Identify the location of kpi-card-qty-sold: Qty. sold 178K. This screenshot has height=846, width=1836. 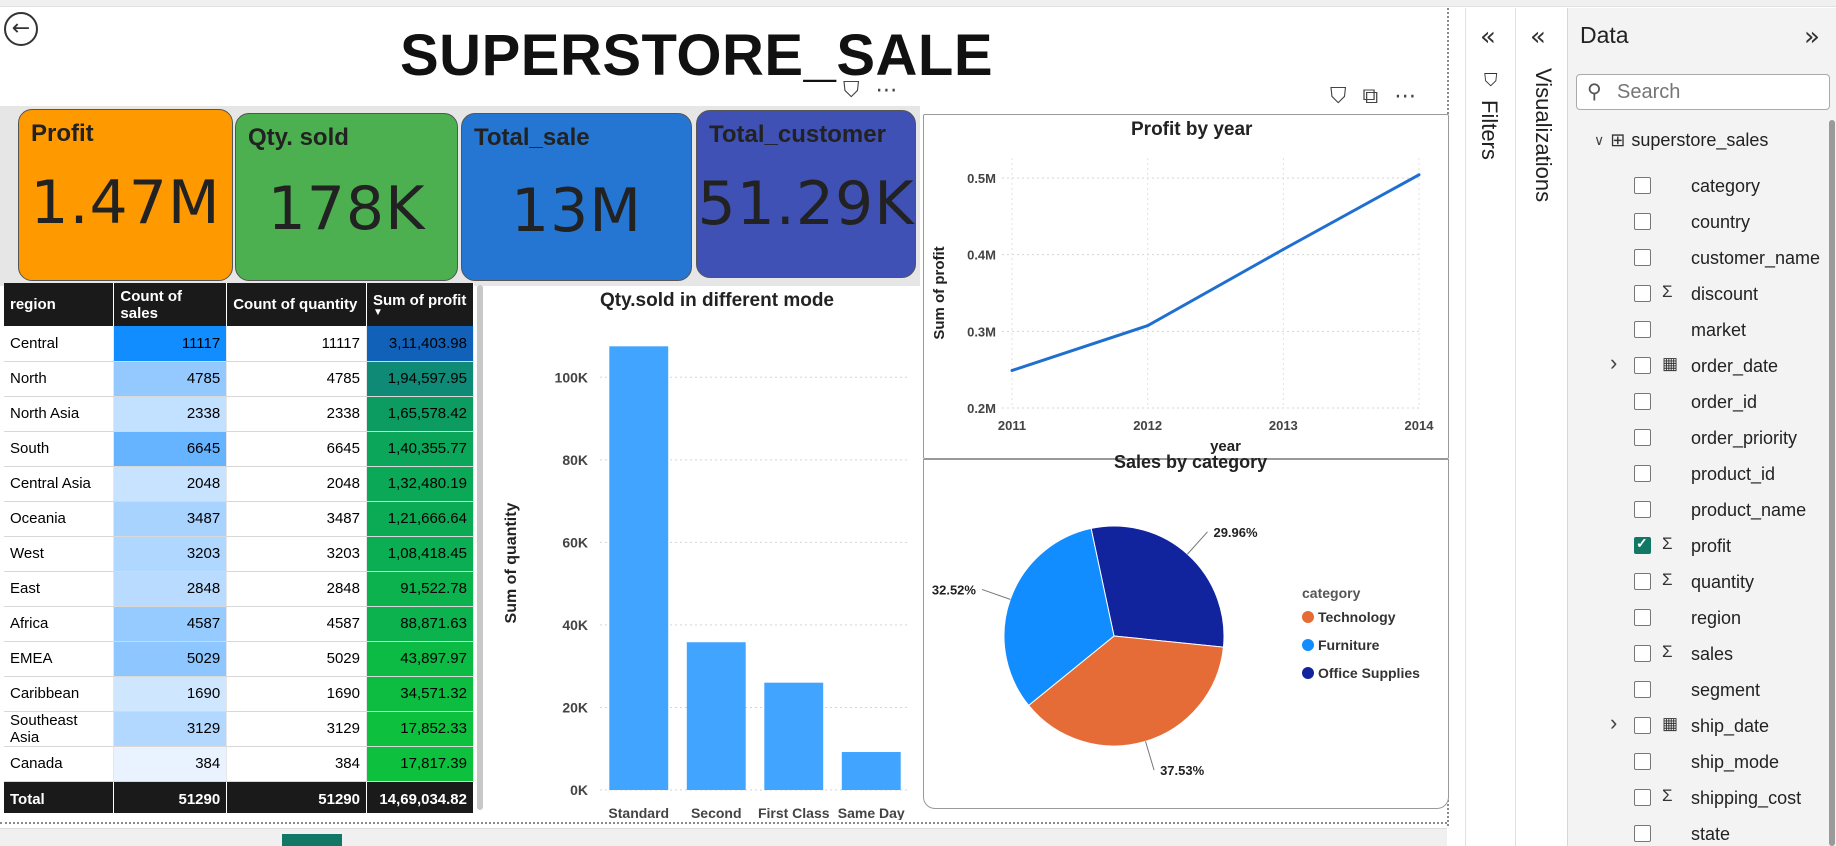
(346, 197).